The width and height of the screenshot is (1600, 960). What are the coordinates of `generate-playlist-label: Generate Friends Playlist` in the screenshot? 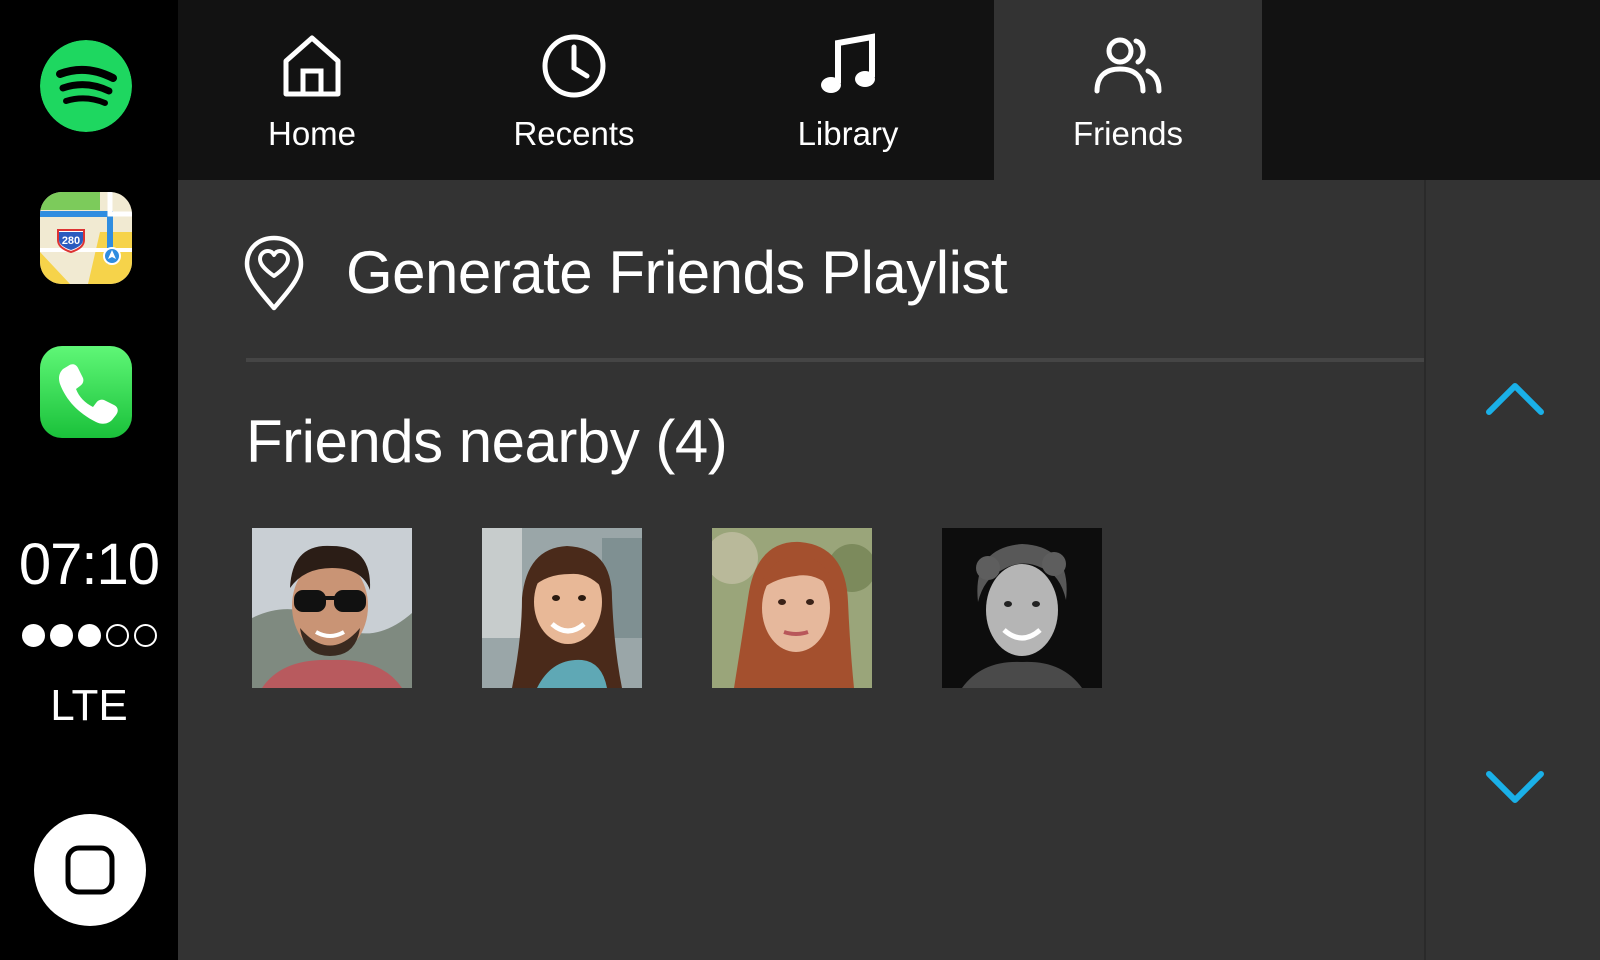 It's located at (677, 272).